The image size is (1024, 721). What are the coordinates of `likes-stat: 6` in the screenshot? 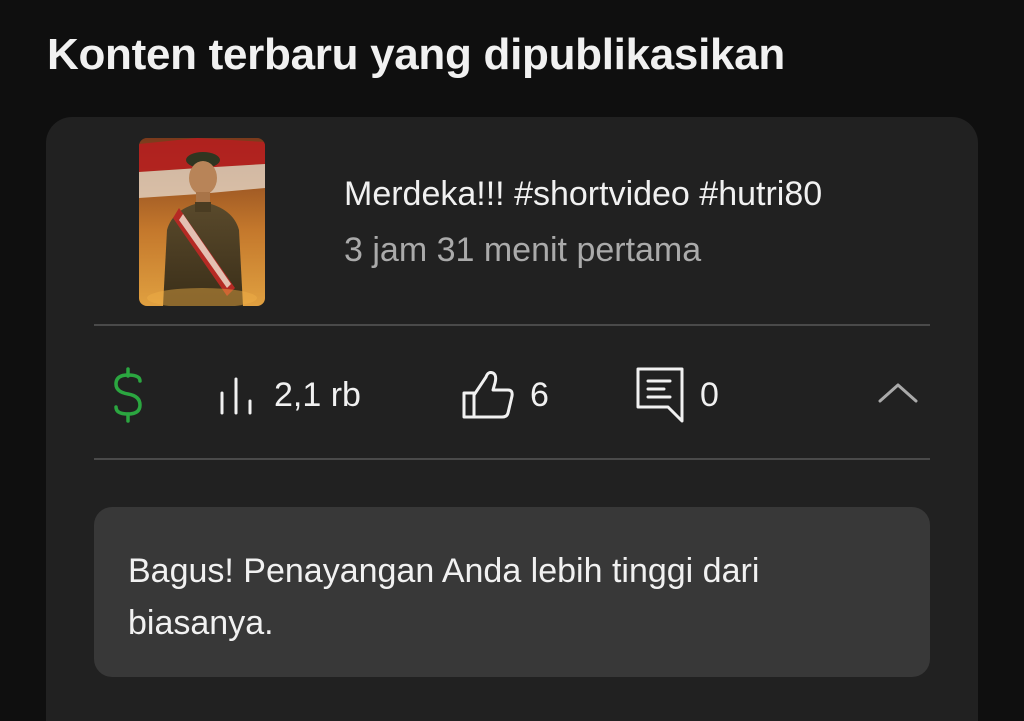 It's located at (504, 395).